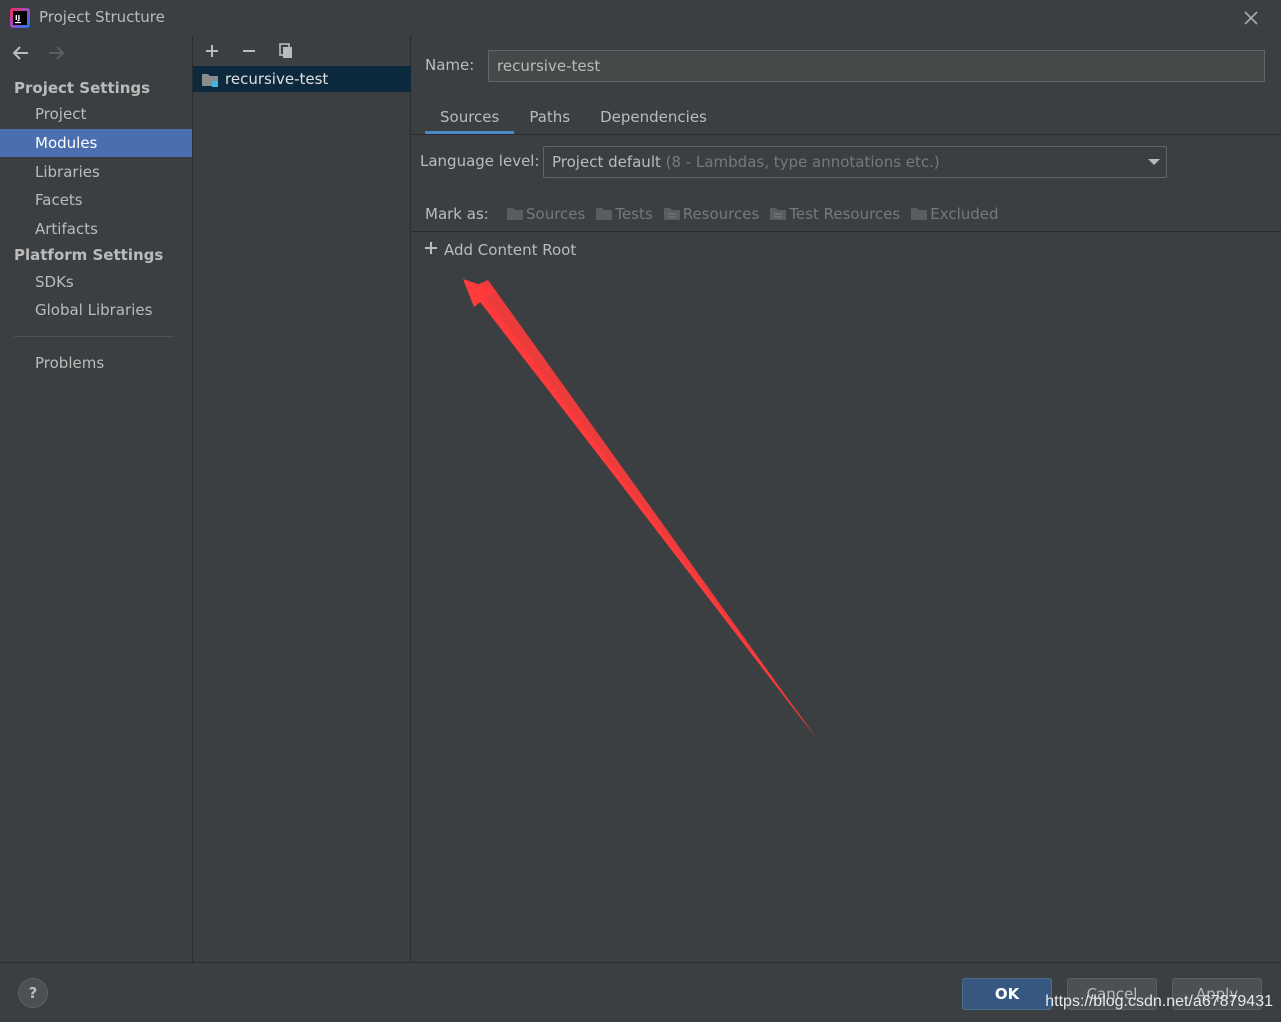  I want to click on language-level-value: Project default, so click(606, 162).